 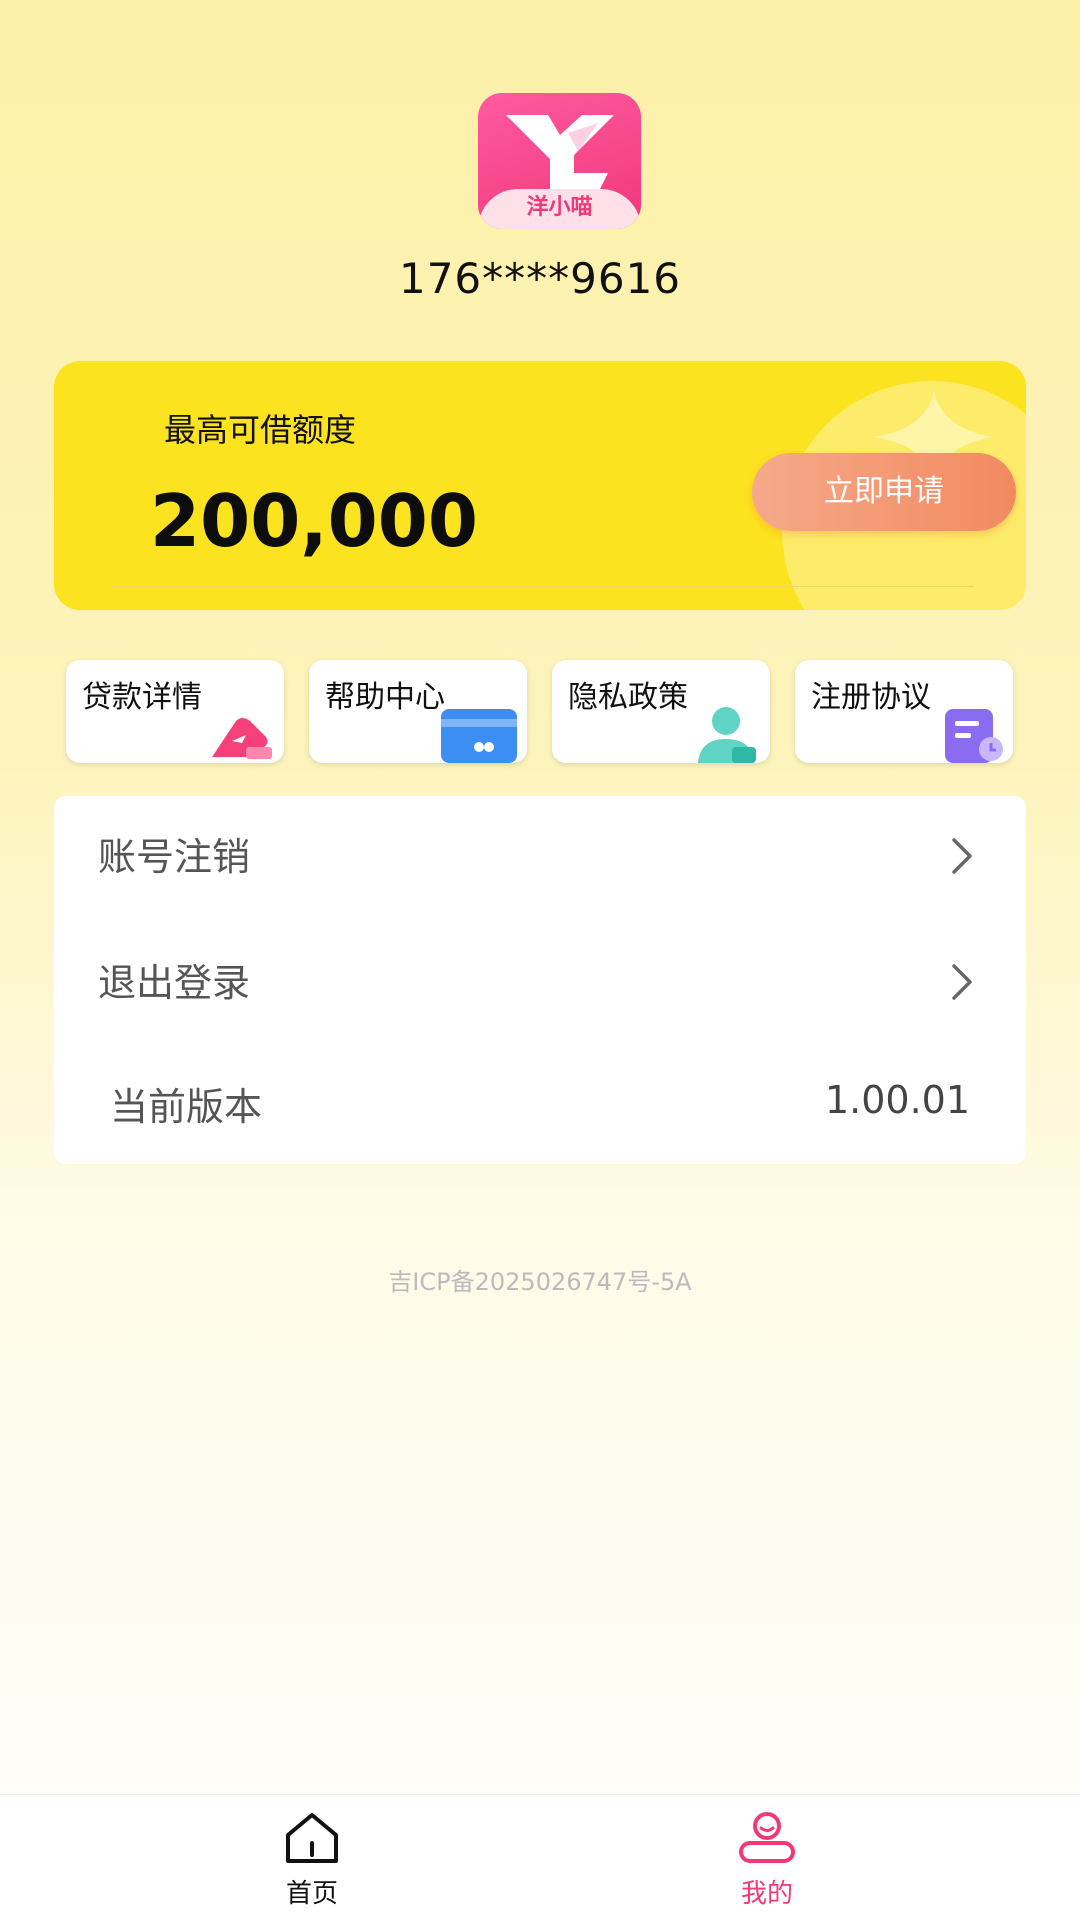 What do you see at coordinates (385, 697) in the screenshot?
I see `shortcut-label: 帮助中心` at bounding box center [385, 697].